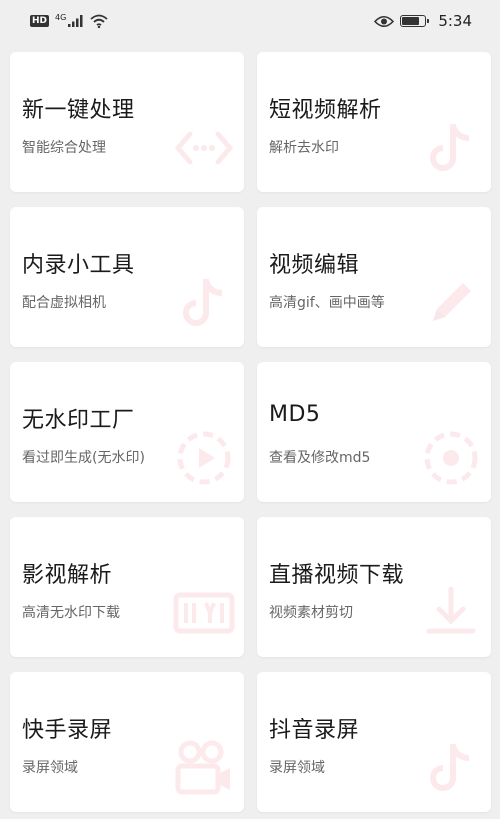  Describe the element at coordinates (204, 768) in the screenshot. I see `video-camera-icon` at that location.